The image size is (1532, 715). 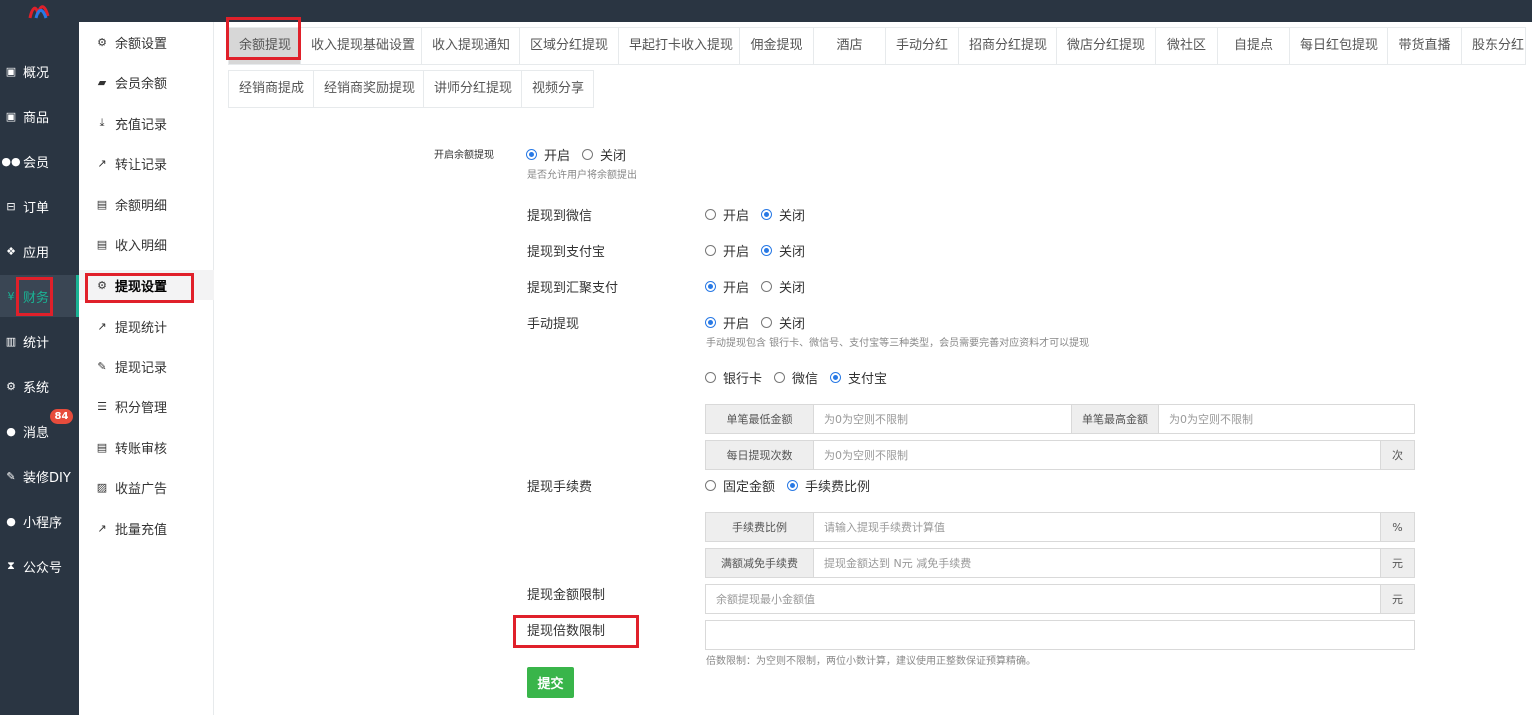 What do you see at coordinates (1187, 46) in the screenshot?
I see `tab-micro-community: 微社区` at bounding box center [1187, 46].